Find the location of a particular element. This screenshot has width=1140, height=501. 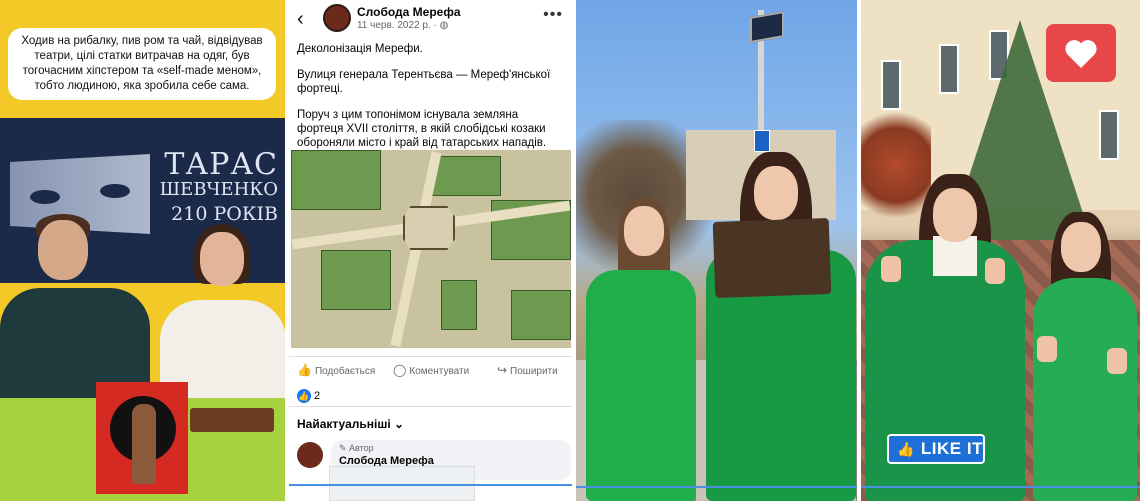

post-date-text: 11 черв. 2022 р. · is located at coordinates (396, 25).